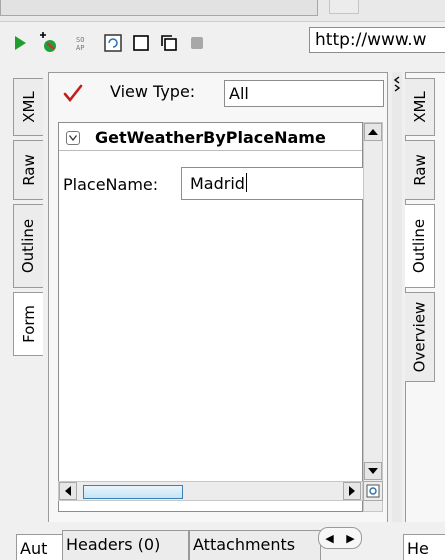  I want to click on scroll-down-icon, so click(373, 471).